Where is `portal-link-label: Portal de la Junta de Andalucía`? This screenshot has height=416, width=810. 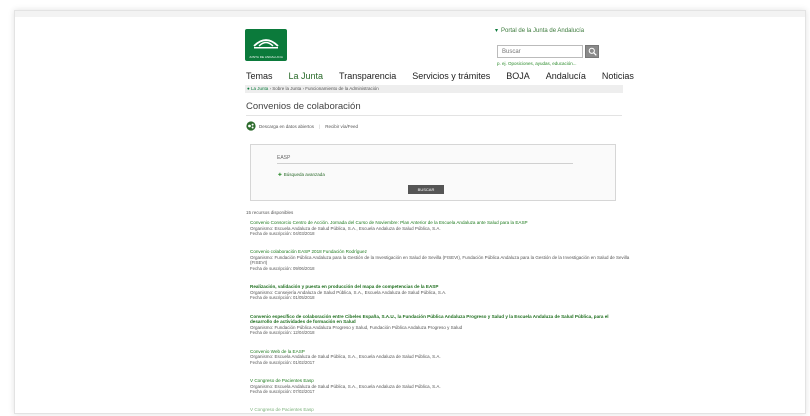 portal-link-label: Portal de la Junta de Andalucía is located at coordinates (543, 31).